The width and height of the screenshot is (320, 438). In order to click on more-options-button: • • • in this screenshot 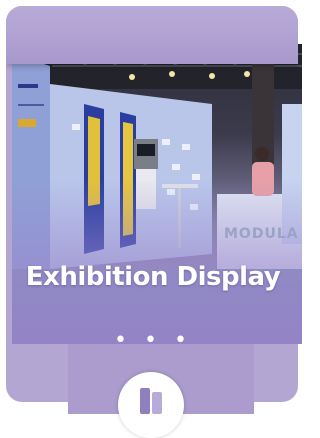, I will do `click(153, 341)`.